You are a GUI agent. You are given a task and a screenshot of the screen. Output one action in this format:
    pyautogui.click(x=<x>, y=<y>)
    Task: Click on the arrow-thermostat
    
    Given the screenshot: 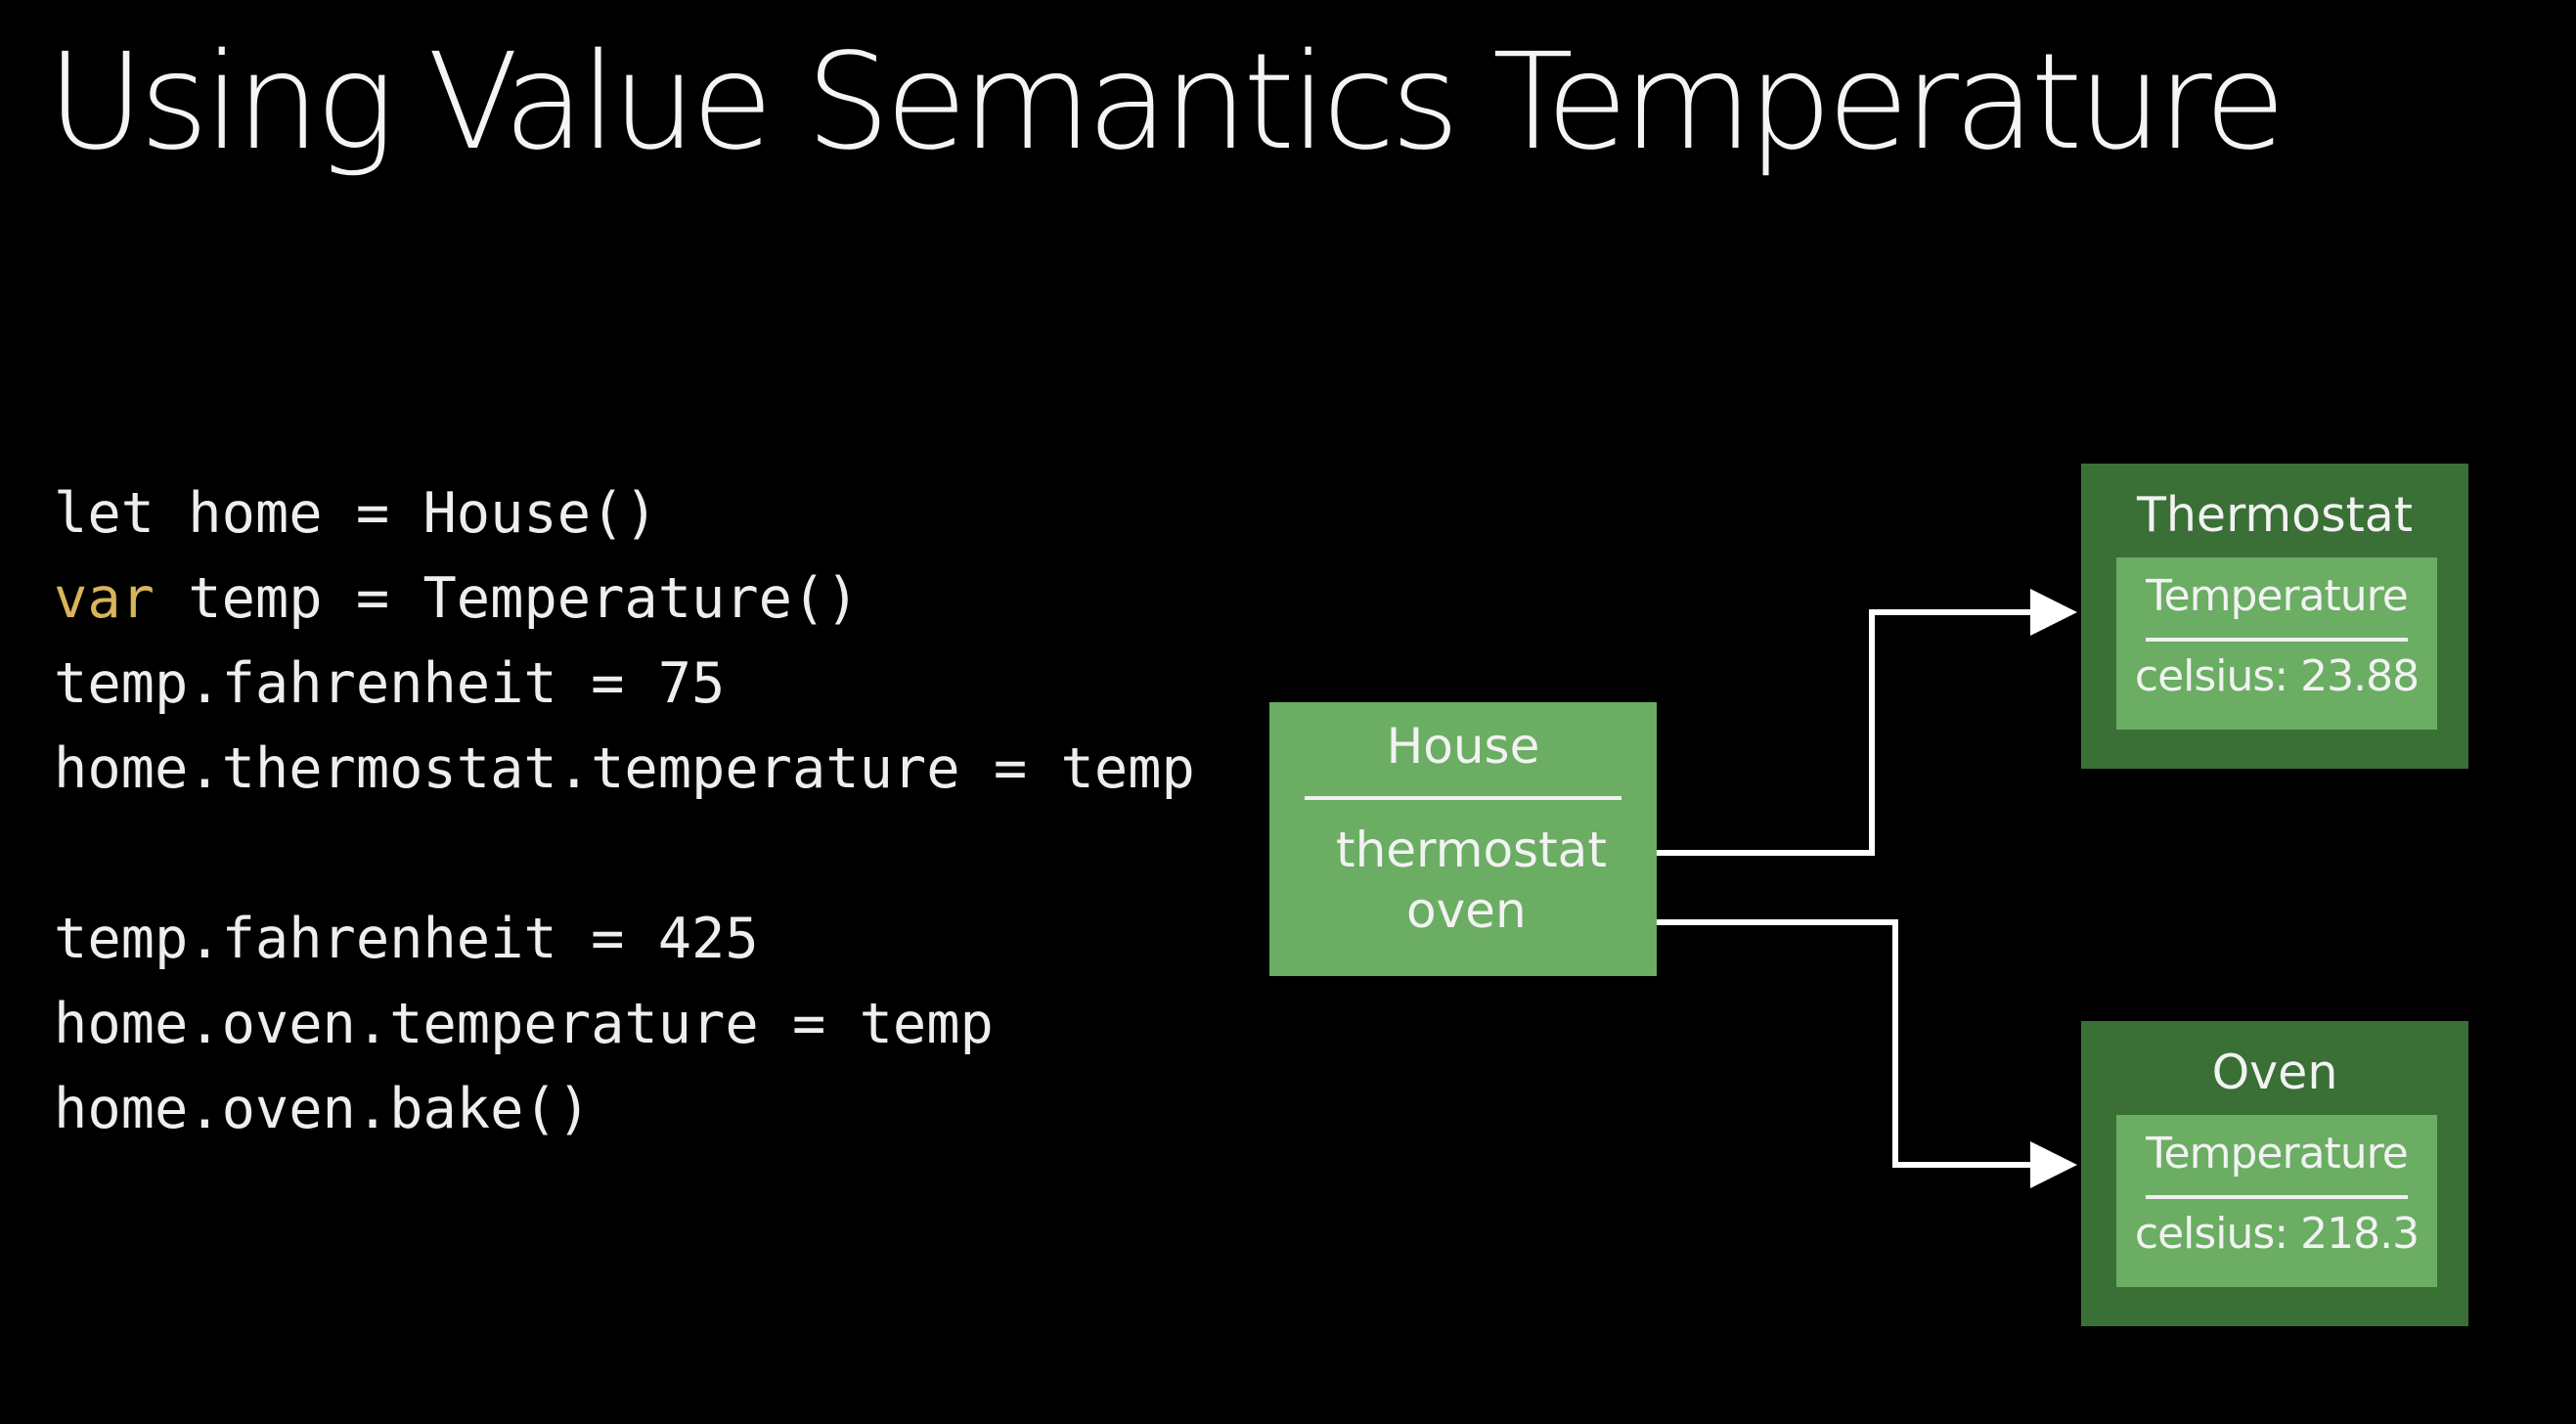 What is the action you would take?
    pyautogui.click(x=1844, y=722)
    